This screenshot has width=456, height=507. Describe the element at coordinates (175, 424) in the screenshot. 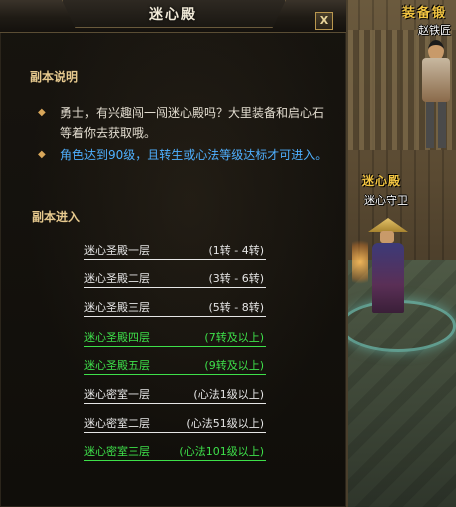

I see `dungeon-link-chamber-2: 迷心密室二层 (心法51级以上)` at that location.